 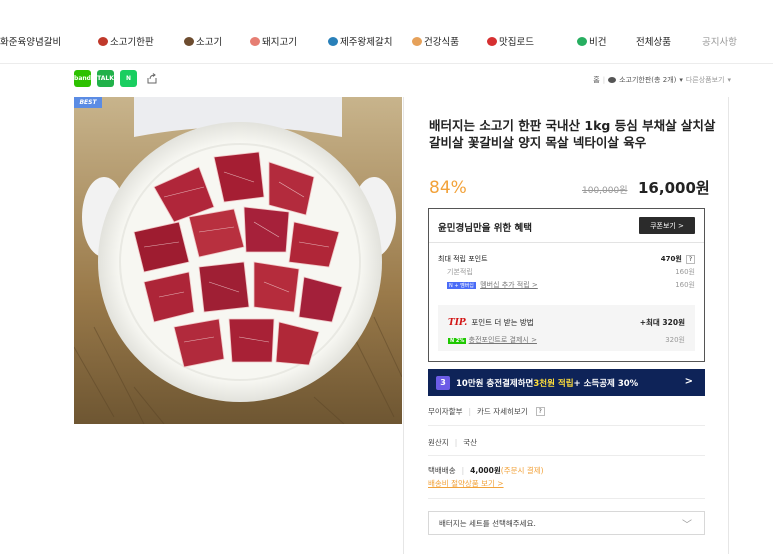 What do you see at coordinates (458, 323) in the screenshot?
I see `tip-label: TIP.` at bounding box center [458, 323].